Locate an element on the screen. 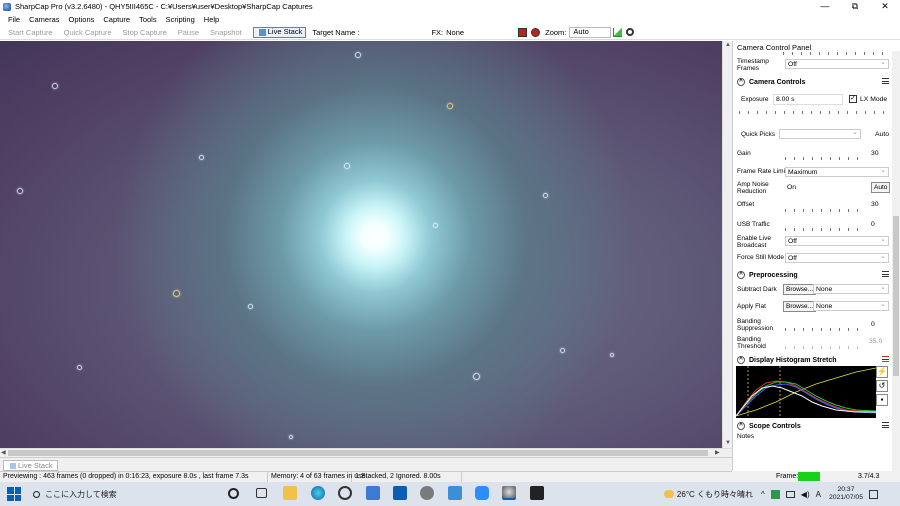  status-memory: Memory: 4 of 63 frames in use. is located at coordinates (317, 477).